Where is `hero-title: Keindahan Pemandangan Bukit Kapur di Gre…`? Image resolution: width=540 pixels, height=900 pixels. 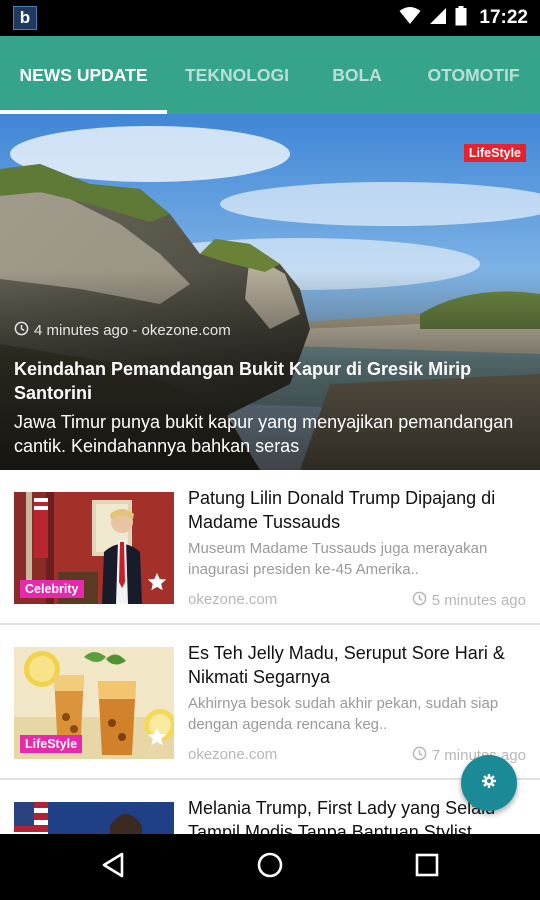
hero-title: Keindahan Pemandangan Bukit Kapur di Gre… is located at coordinates (270, 381).